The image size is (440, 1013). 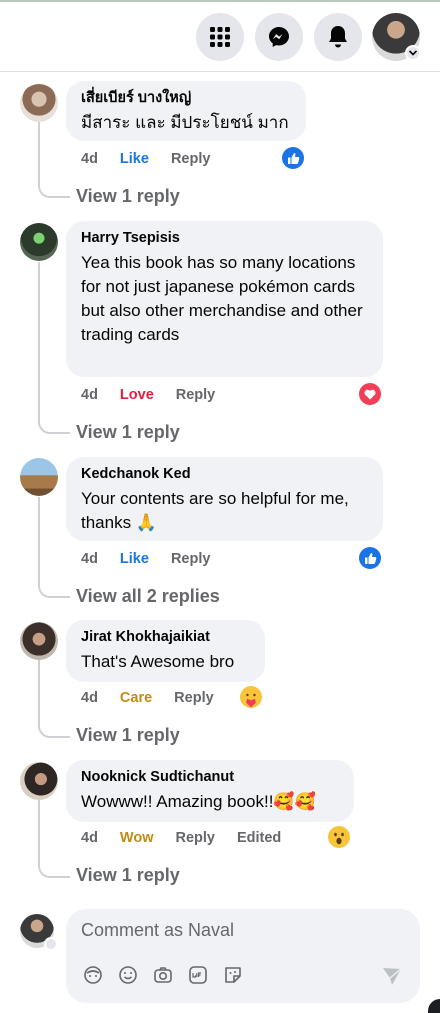 I want to click on composer-tools, so click(x=163, y=975).